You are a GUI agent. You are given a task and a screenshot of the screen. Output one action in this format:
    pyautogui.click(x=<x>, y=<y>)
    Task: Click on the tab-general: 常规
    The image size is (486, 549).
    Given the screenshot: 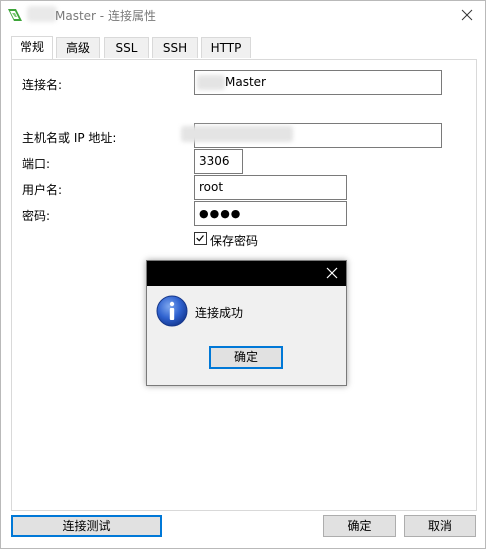 What is the action you would take?
    pyautogui.click(x=32, y=47)
    